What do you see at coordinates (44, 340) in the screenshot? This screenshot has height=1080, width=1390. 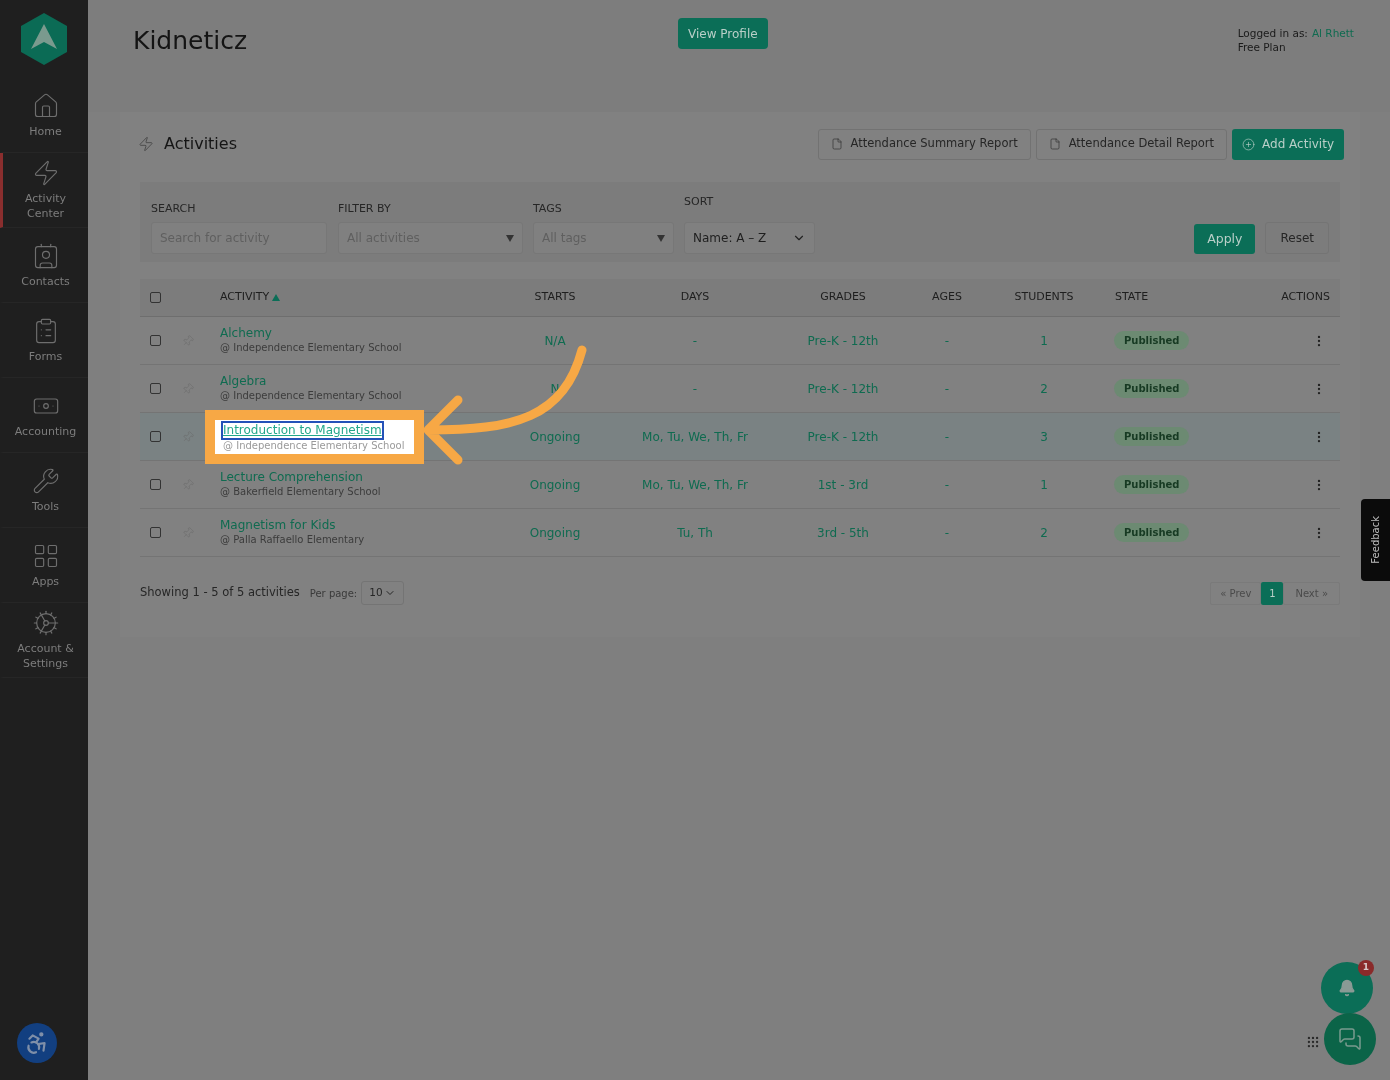 I see `sidebar-item: Forms` at bounding box center [44, 340].